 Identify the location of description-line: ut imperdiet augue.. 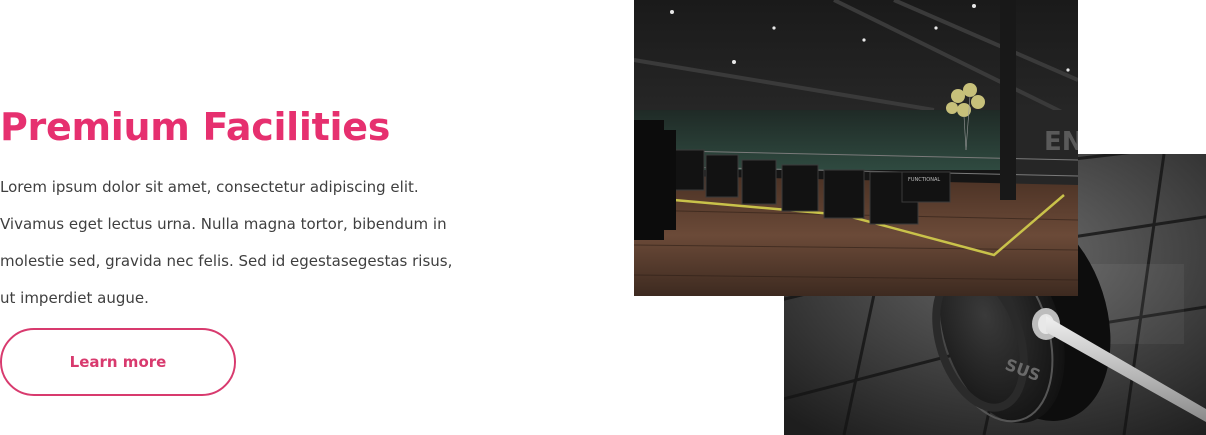
(74, 298).